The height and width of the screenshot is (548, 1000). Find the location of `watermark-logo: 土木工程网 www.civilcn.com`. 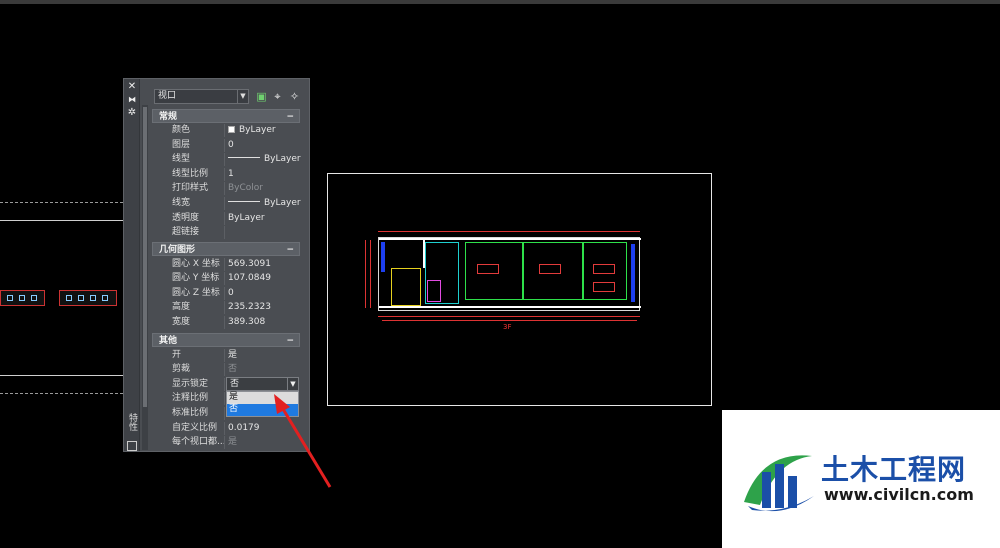

watermark-logo: 土木工程网 www.civilcn.com is located at coordinates (861, 479).